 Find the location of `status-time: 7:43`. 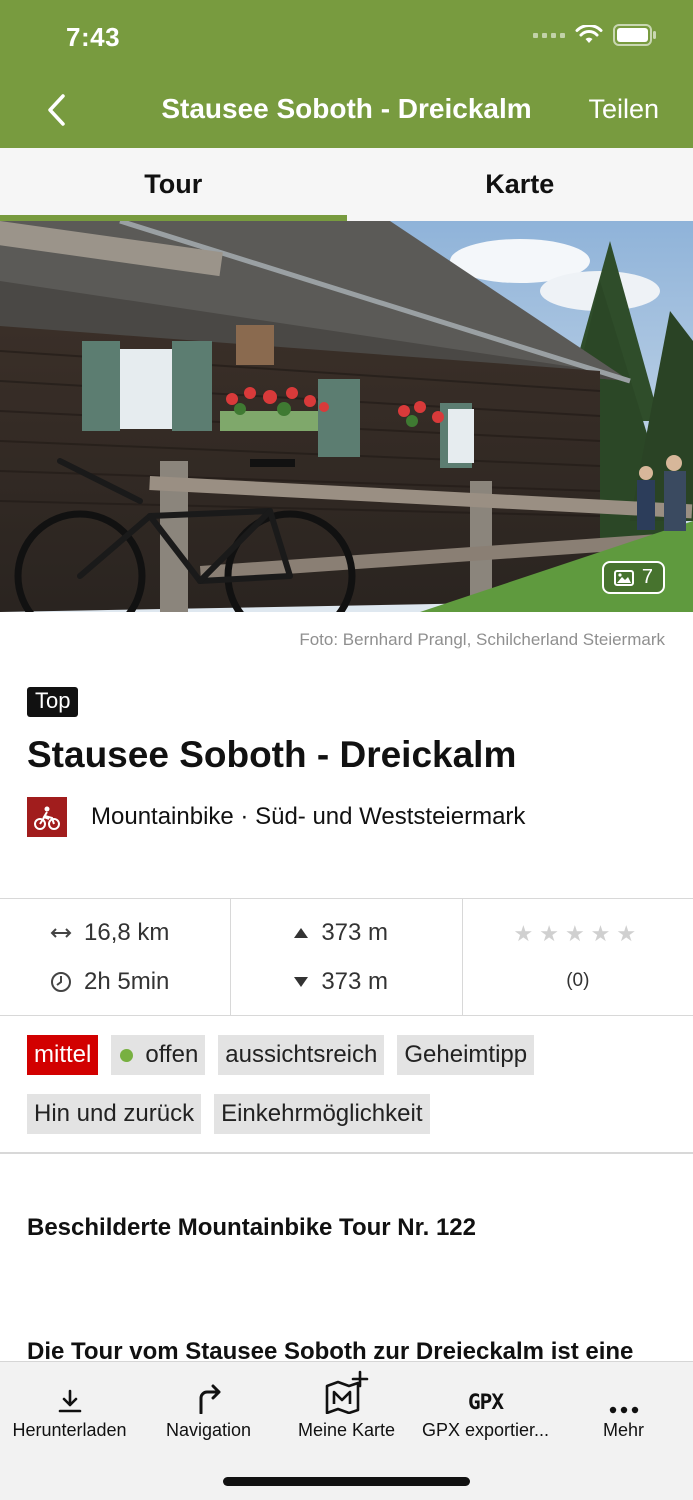

status-time: 7:43 is located at coordinates (93, 37).